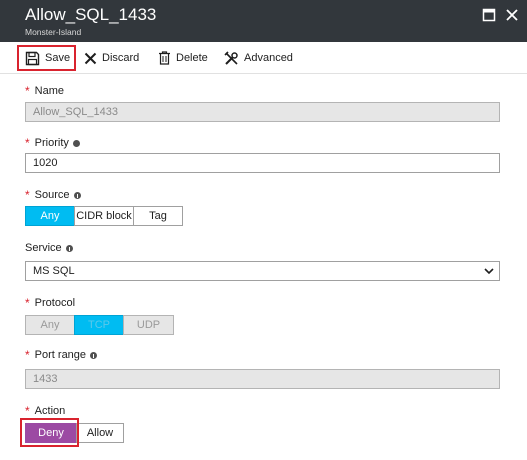 The width and height of the screenshot is (527, 460). Describe the element at coordinates (50, 302) in the screenshot. I see `protocol-label: * Protocol` at that location.